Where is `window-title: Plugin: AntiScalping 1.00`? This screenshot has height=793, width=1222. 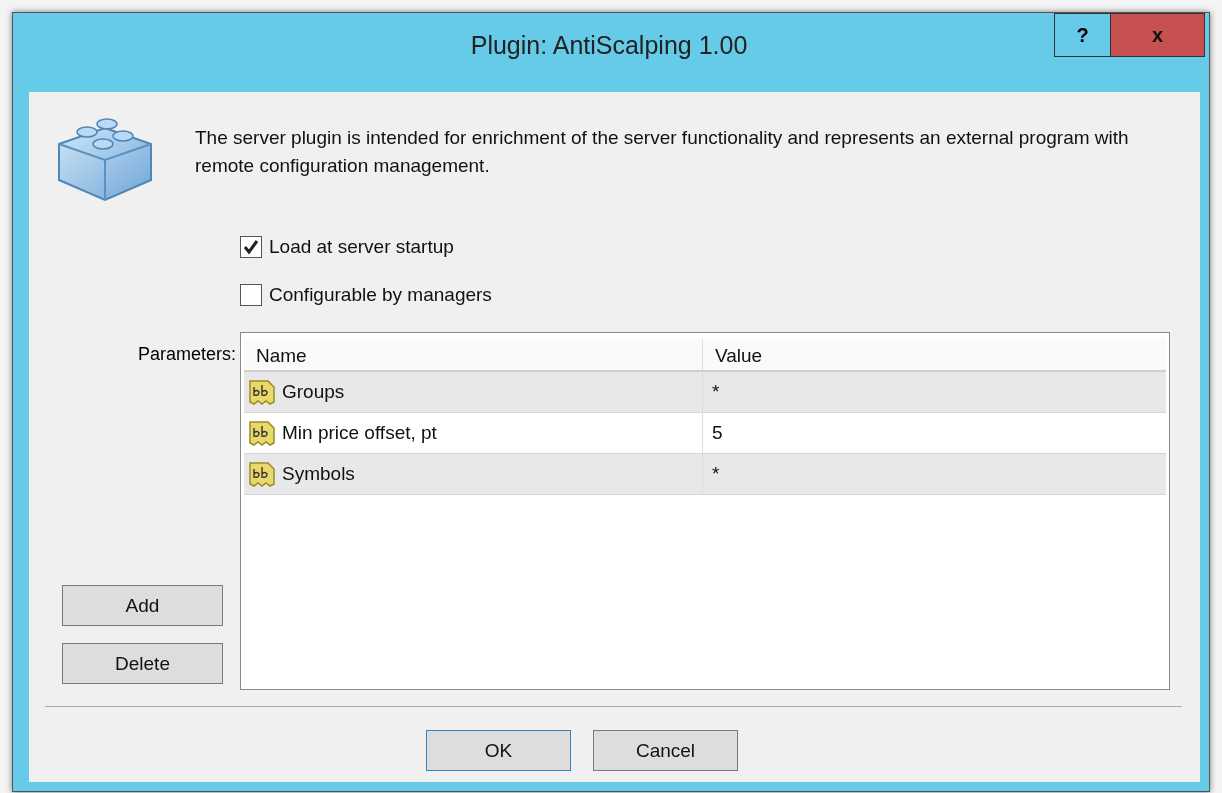 window-title: Plugin: AntiScalping 1.00 is located at coordinates (609, 45).